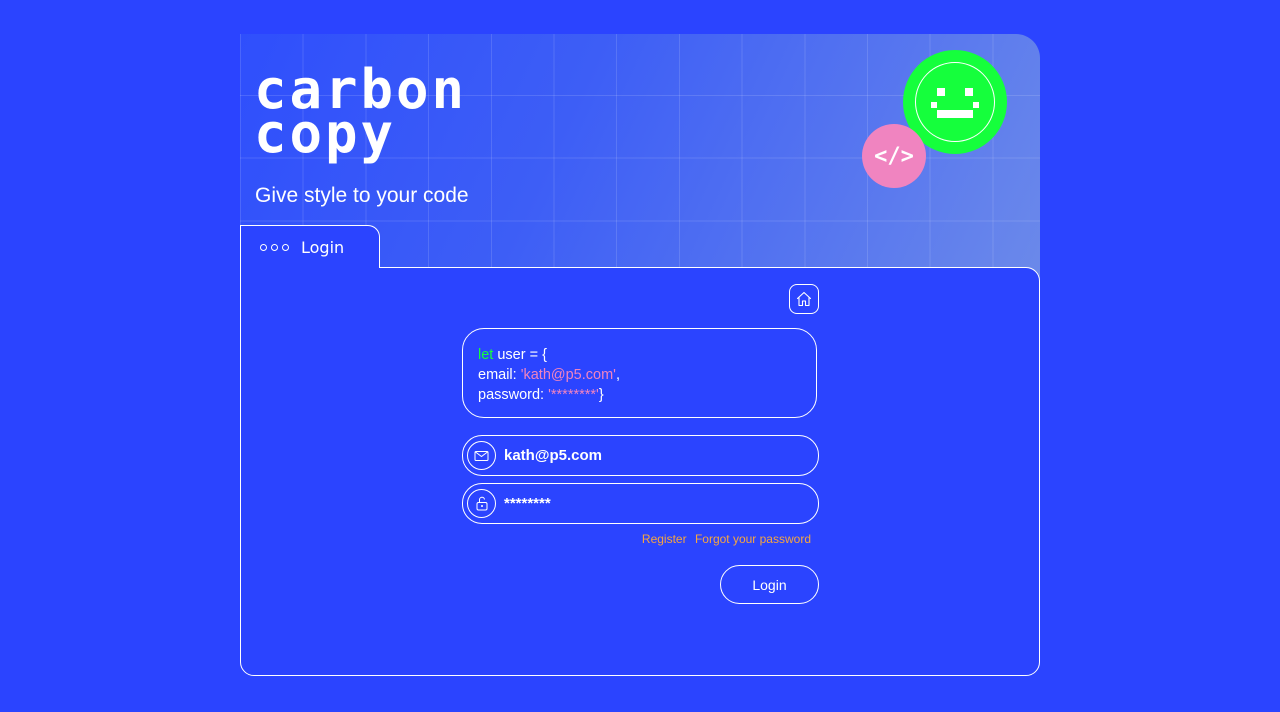 The image size is (1280, 712). What do you see at coordinates (520, 355) in the screenshot?
I see `code-line-1-rest: user = {` at bounding box center [520, 355].